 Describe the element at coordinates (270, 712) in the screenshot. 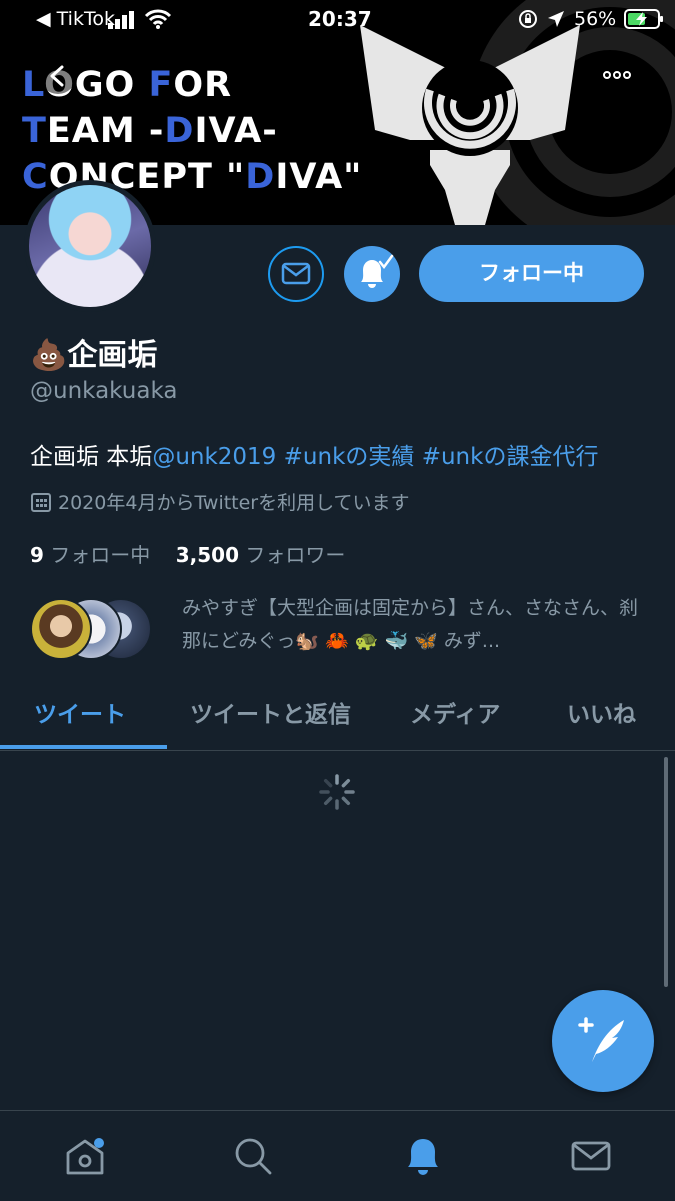

I see `tab-tweets-and-replies: ツイートと返信` at that location.